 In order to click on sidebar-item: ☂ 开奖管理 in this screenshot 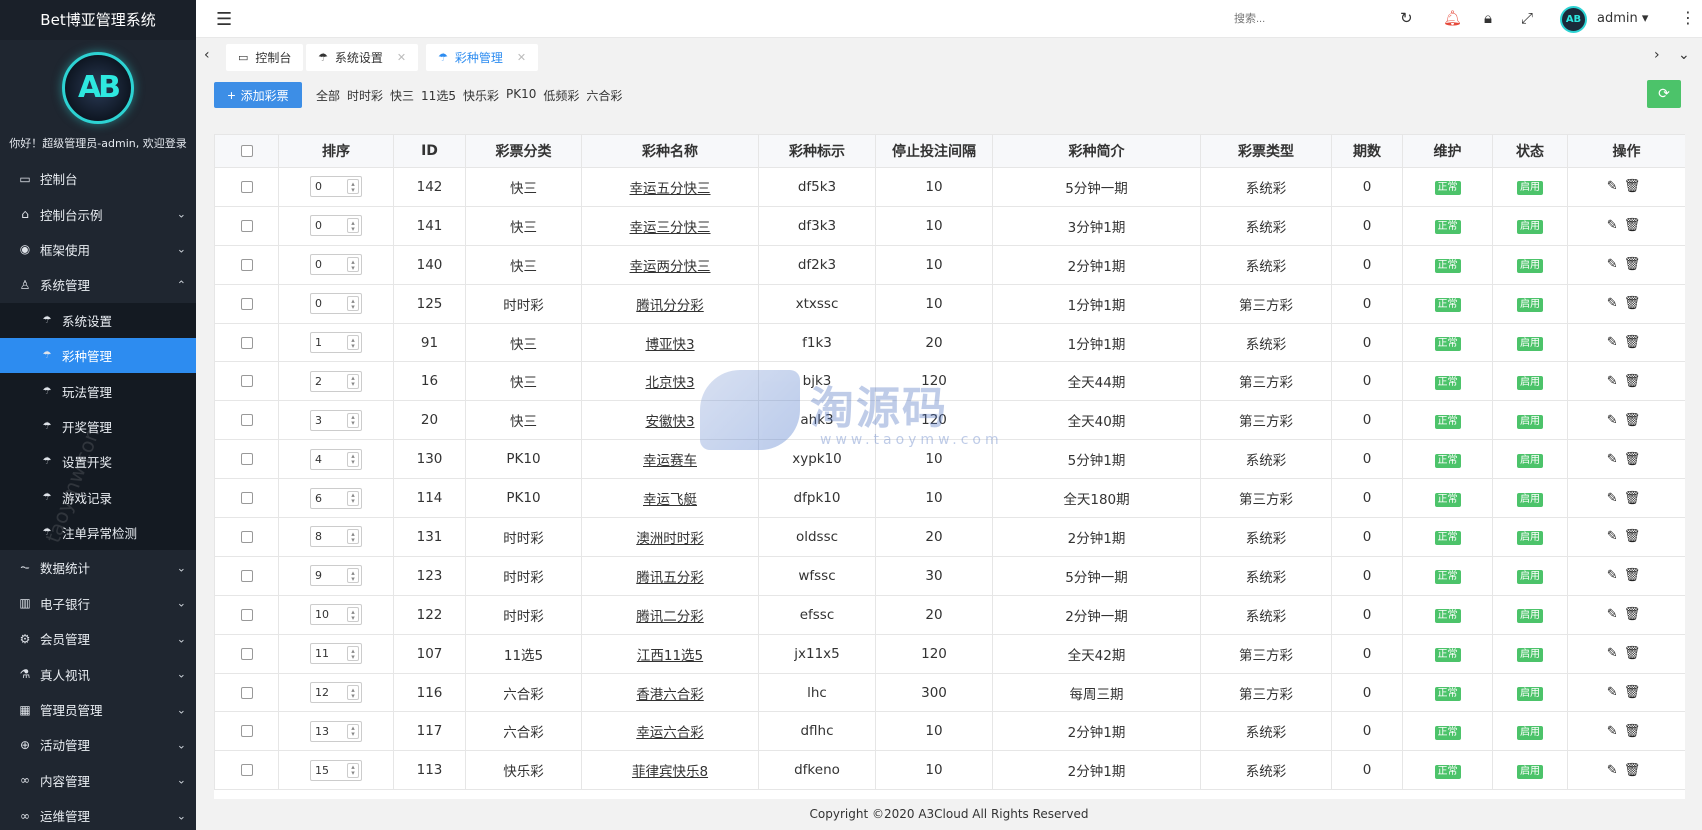, I will do `click(98, 426)`.